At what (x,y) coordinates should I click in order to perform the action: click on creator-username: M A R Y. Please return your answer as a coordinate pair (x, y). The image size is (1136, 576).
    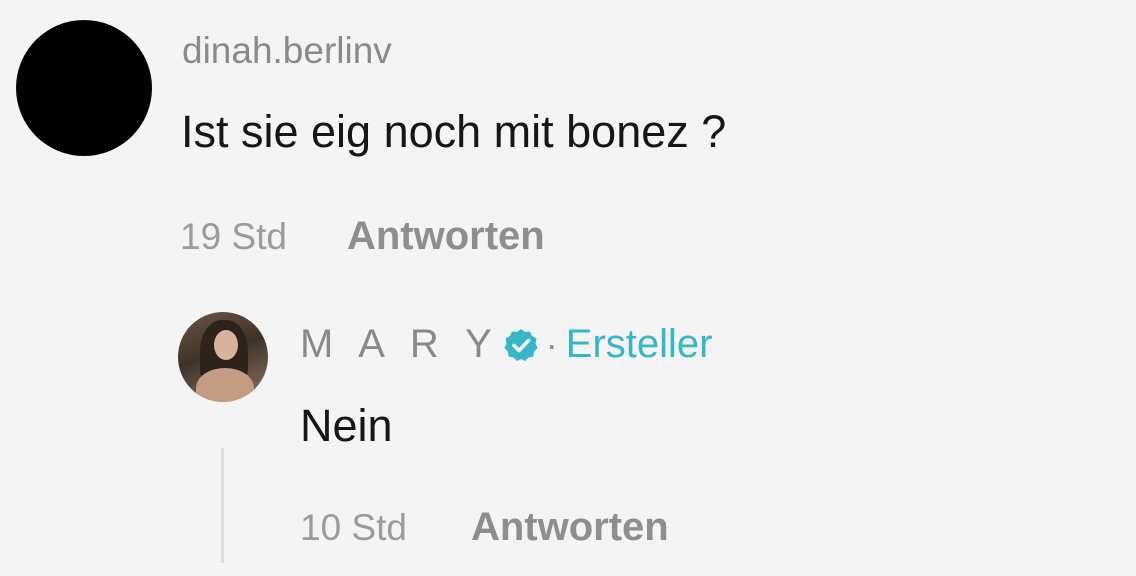
    Looking at the image, I should click on (400, 344).